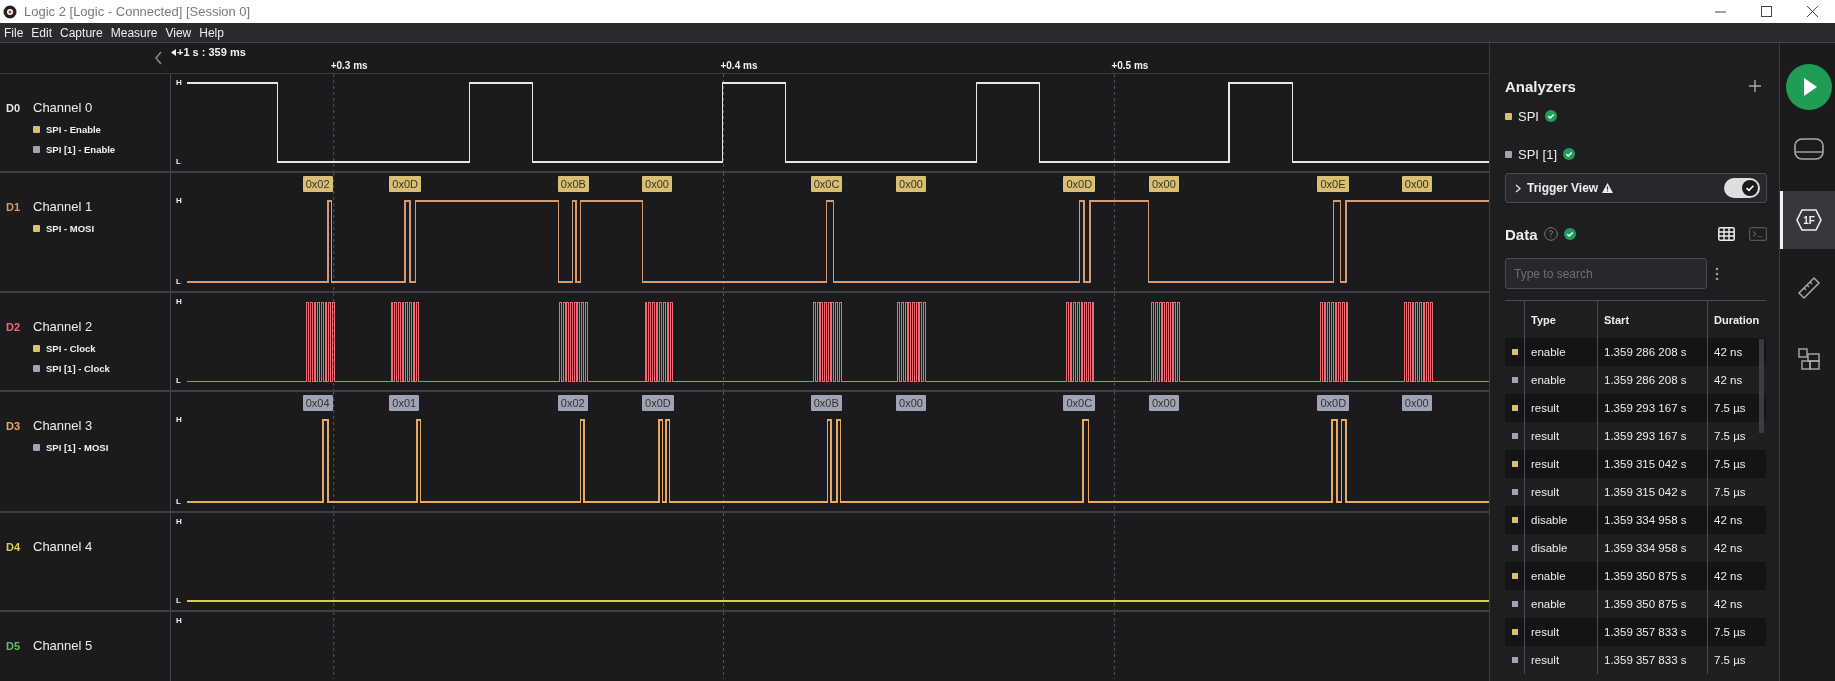 Image resolution: width=1835 pixels, height=681 pixels. Describe the element at coordinates (1750, 188) in the screenshot. I see `toggle-knob` at that location.